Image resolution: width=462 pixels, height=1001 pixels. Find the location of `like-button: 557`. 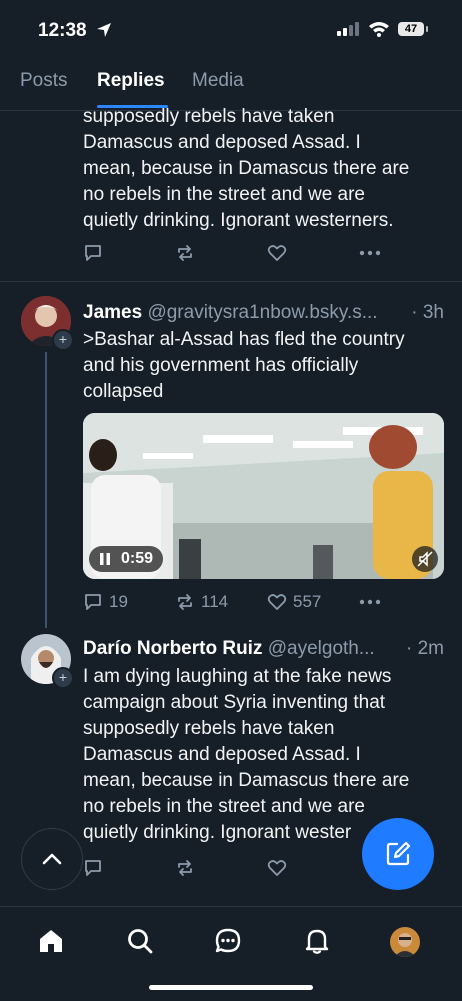

like-button: 557 is located at coordinates (294, 602).